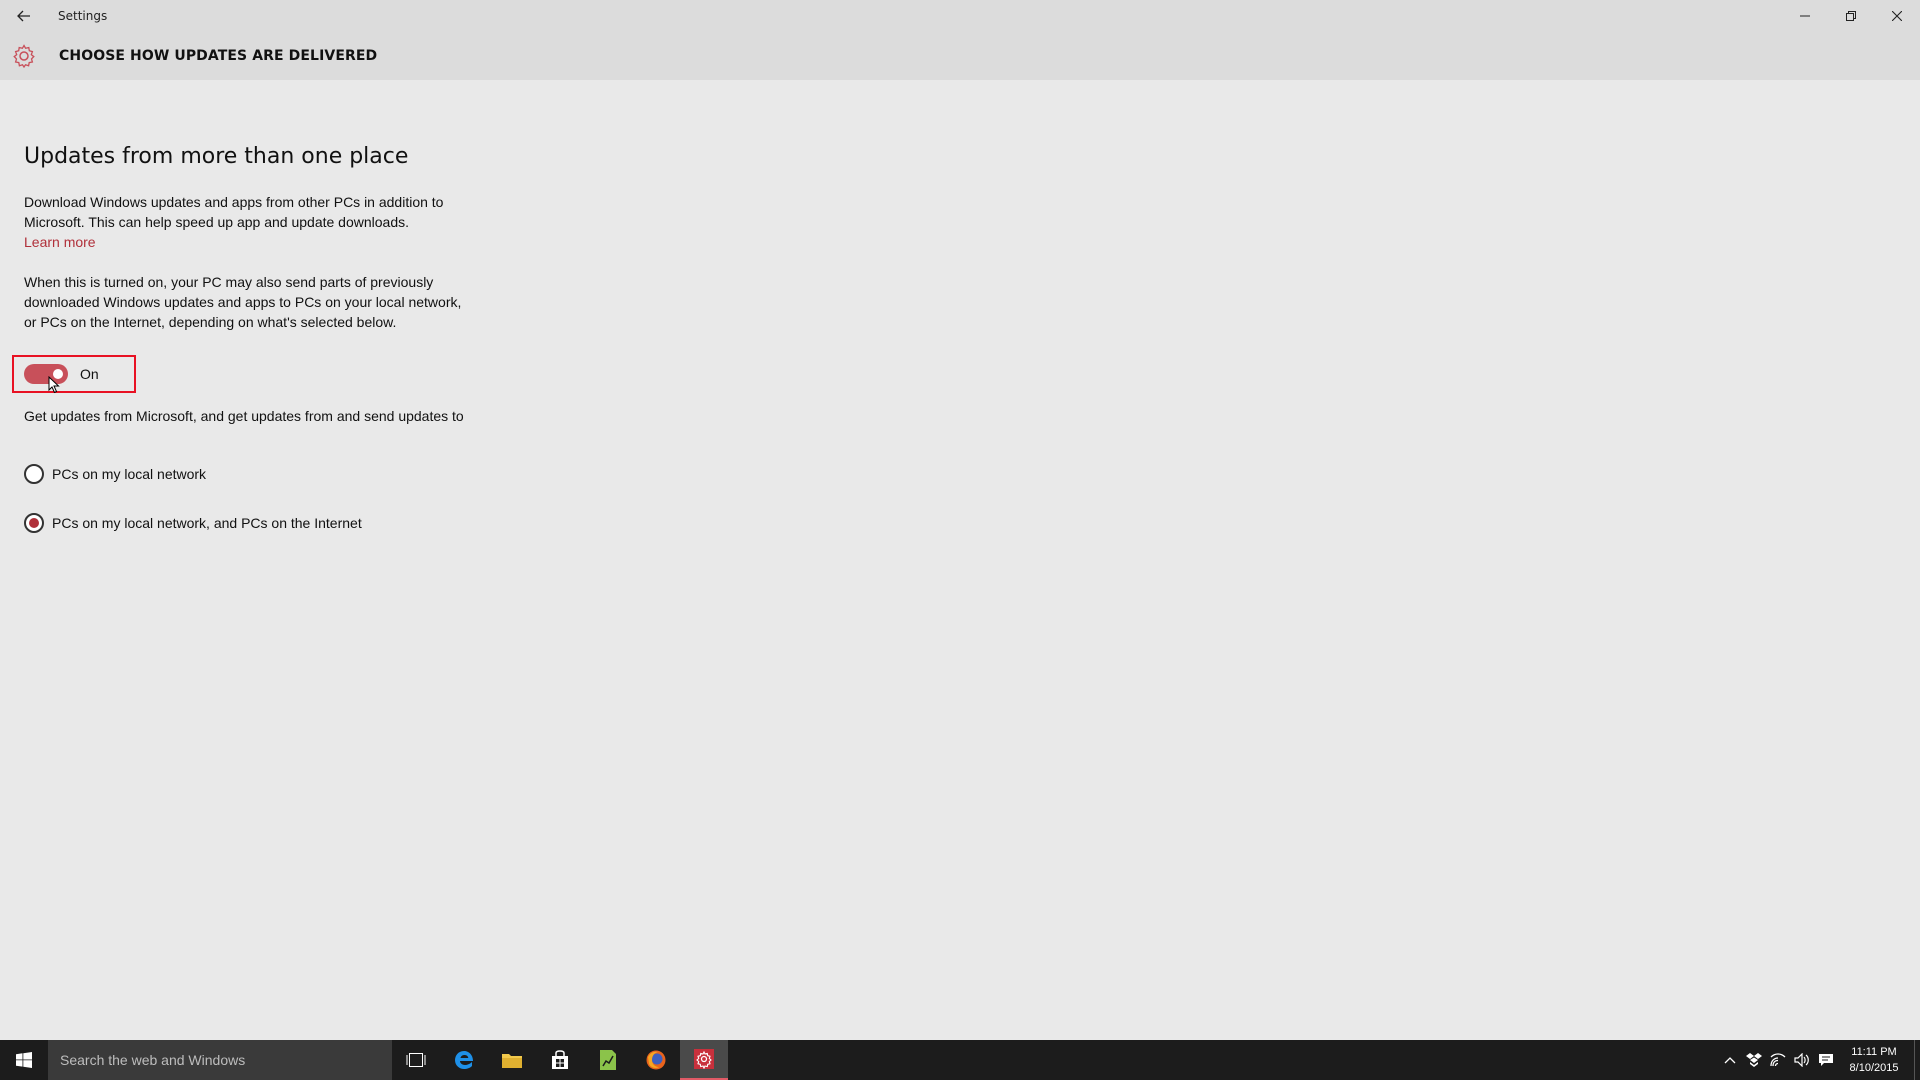 This screenshot has height=1080, width=1920. I want to click on updates-sharing-toggle, so click(46, 374).